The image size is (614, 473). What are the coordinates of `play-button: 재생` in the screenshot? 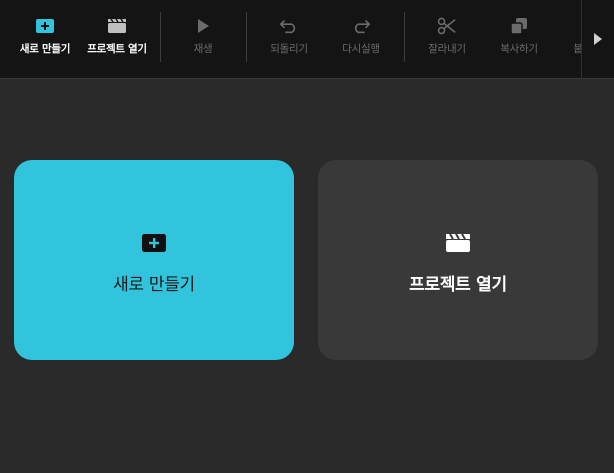 It's located at (203, 39).